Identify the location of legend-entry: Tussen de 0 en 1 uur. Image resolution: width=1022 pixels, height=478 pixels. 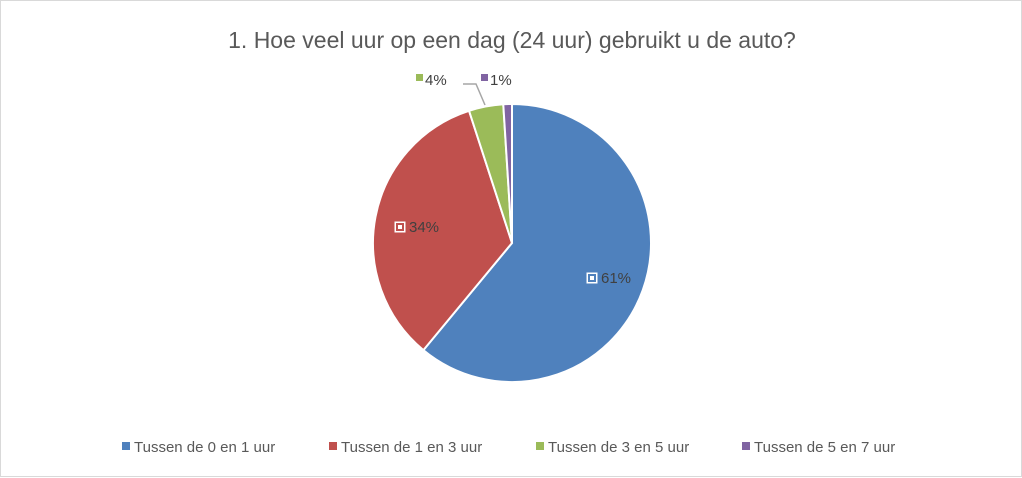
(204, 447).